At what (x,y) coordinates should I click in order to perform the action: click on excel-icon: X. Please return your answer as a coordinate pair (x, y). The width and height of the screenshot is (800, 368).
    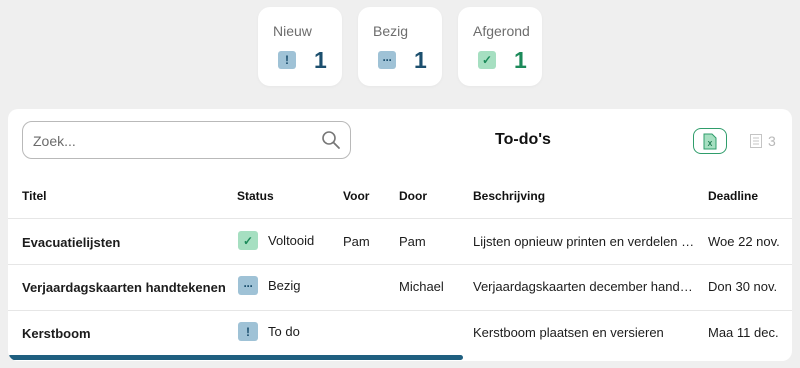
    Looking at the image, I should click on (710, 141).